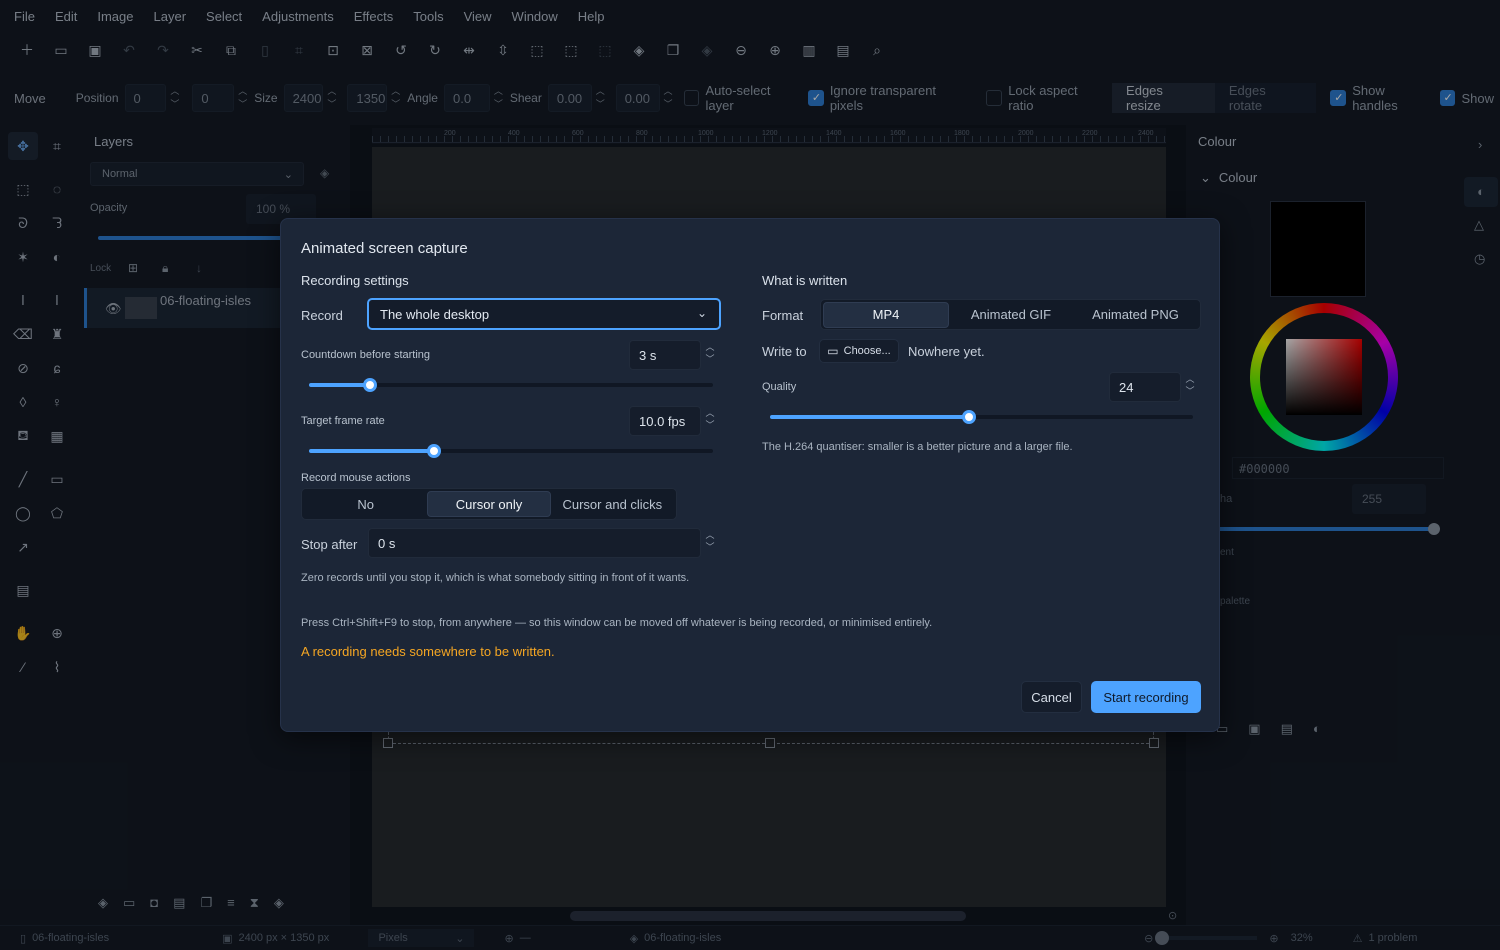 Image resolution: width=1500 pixels, height=950 pixels. Describe the element at coordinates (534, 543) in the screenshot. I see `stop-after-field: 0 s` at that location.